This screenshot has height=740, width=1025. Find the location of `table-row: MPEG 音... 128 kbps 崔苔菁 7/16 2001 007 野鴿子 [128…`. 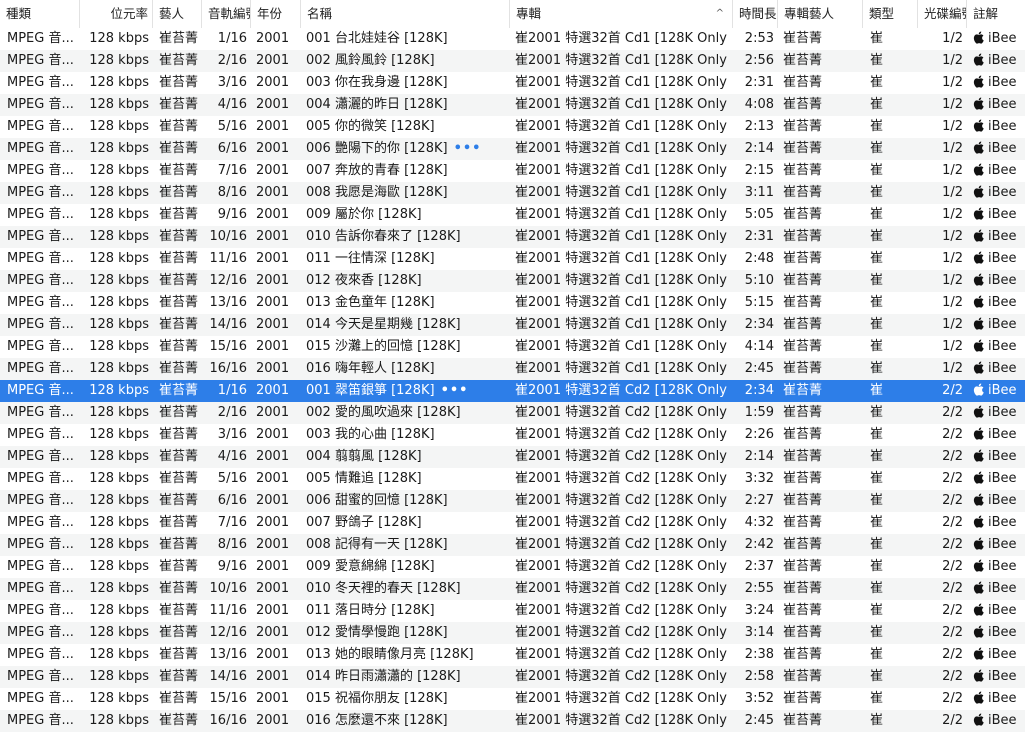

table-row: MPEG 音... 128 kbps 崔苔菁 7/16 2001 007 野鴿子 [128… is located at coordinates (512, 523).